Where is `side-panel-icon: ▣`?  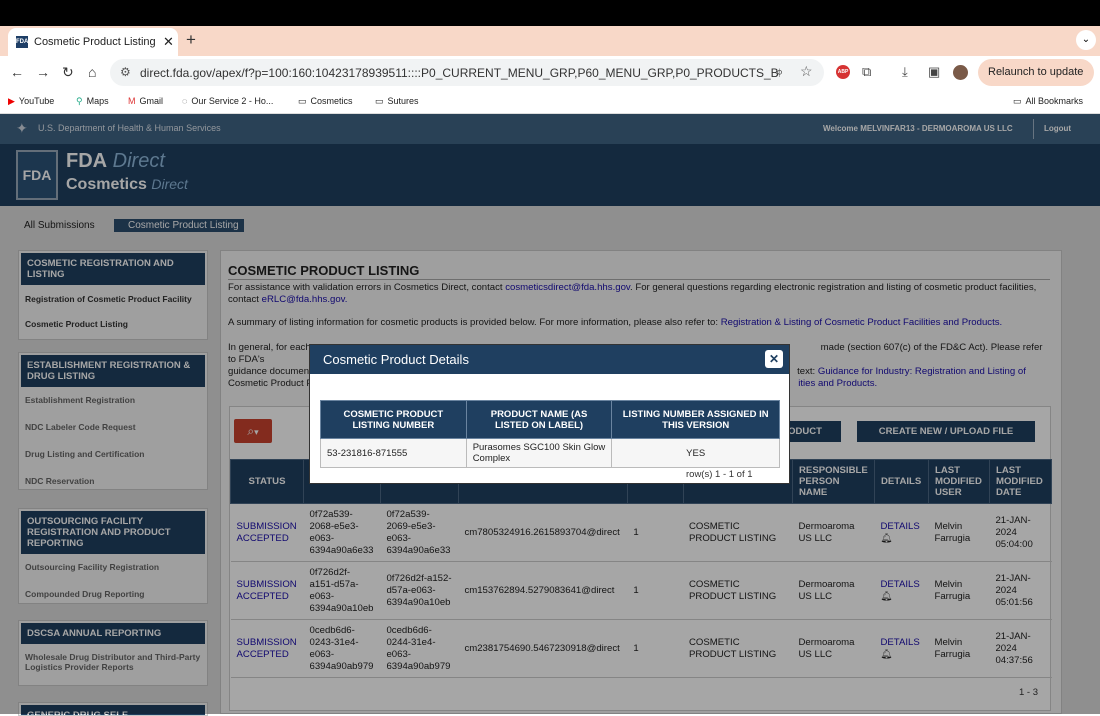 side-panel-icon: ▣ is located at coordinates (934, 72).